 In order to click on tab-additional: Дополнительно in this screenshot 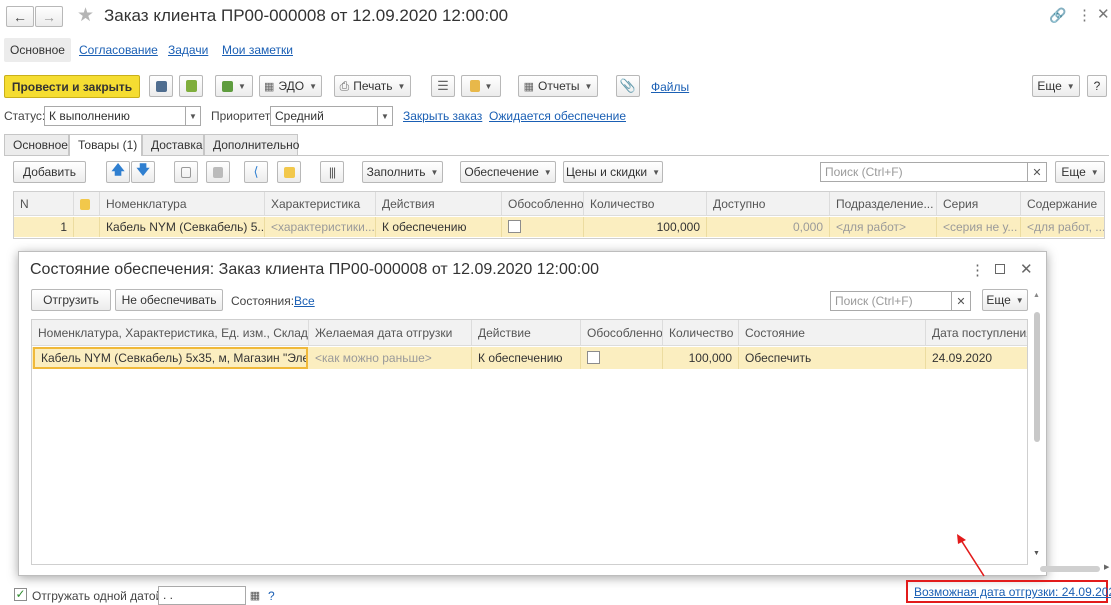, I will do `click(251, 144)`.